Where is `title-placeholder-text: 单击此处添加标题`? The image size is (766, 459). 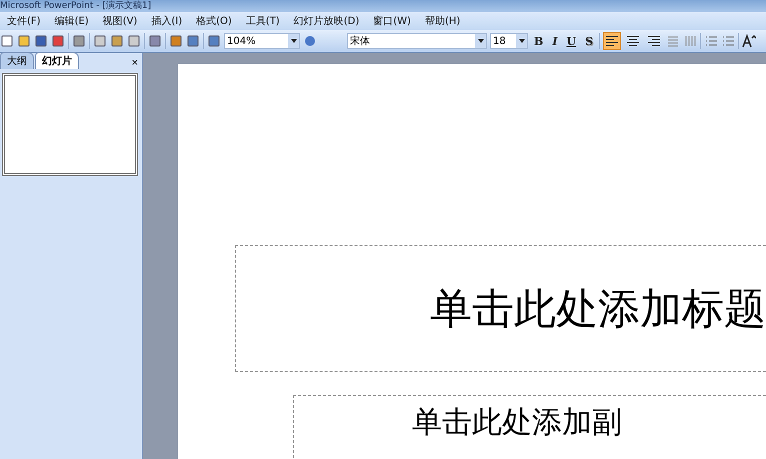
title-placeholder-text: 单击此处添加标题 is located at coordinates (598, 308).